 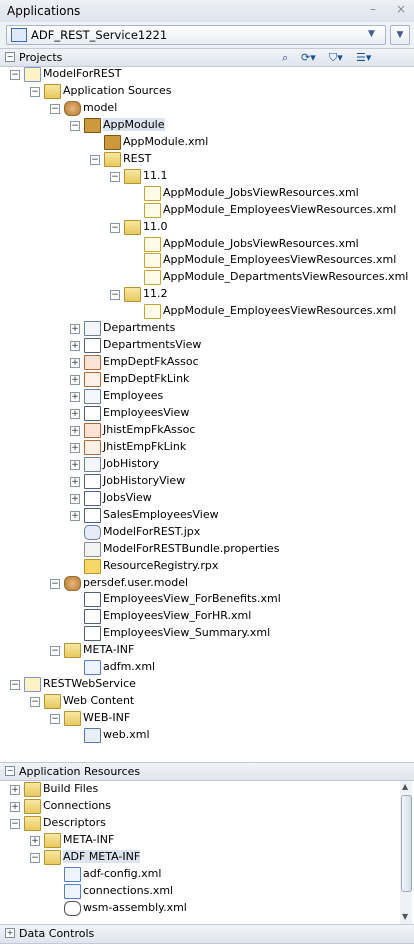 I want to click on tree-node: − persdef.user.model, so click(x=207, y=583).